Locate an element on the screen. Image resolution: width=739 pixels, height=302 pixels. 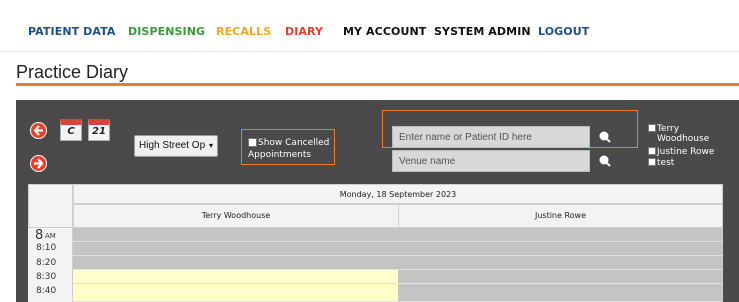
nav-diary: DIARY is located at coordinates (304, 31).